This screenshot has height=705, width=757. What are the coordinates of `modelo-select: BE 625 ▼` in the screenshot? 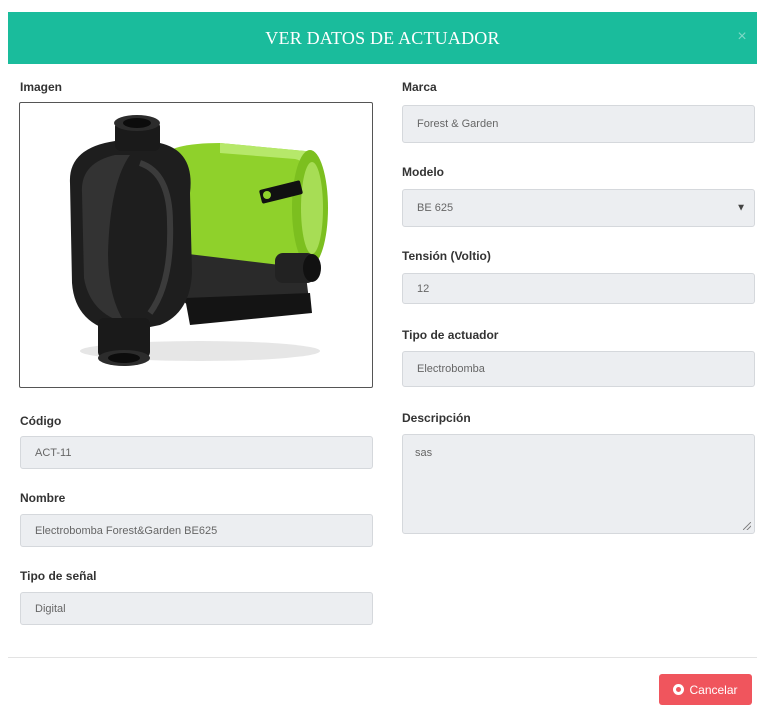 It's located at (578, 208).